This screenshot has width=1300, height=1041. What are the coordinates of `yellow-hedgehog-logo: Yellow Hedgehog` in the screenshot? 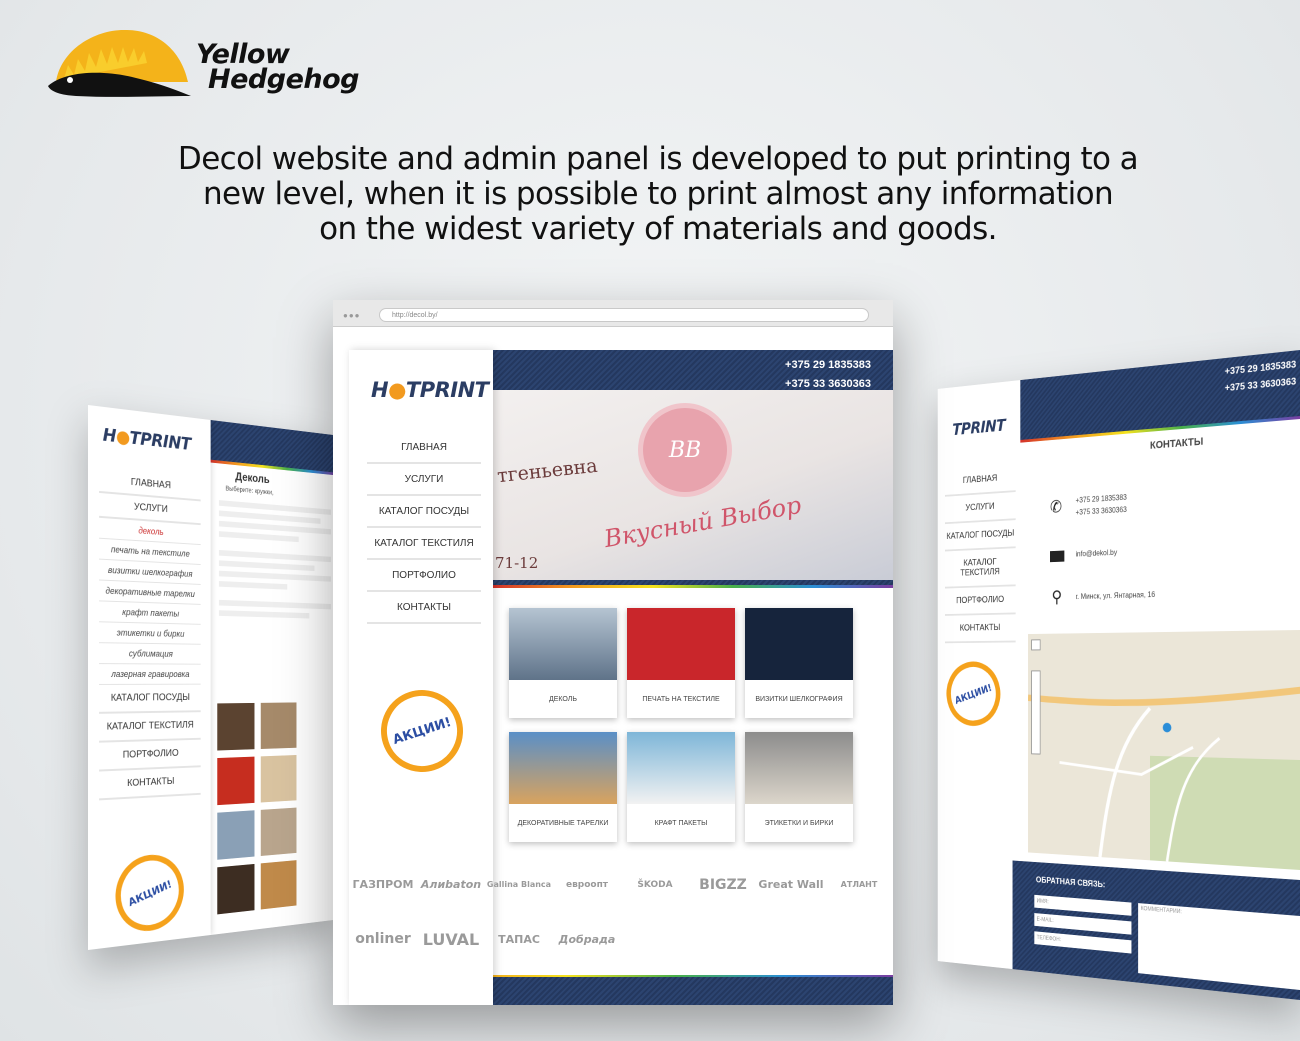 It's located at (206, 64).